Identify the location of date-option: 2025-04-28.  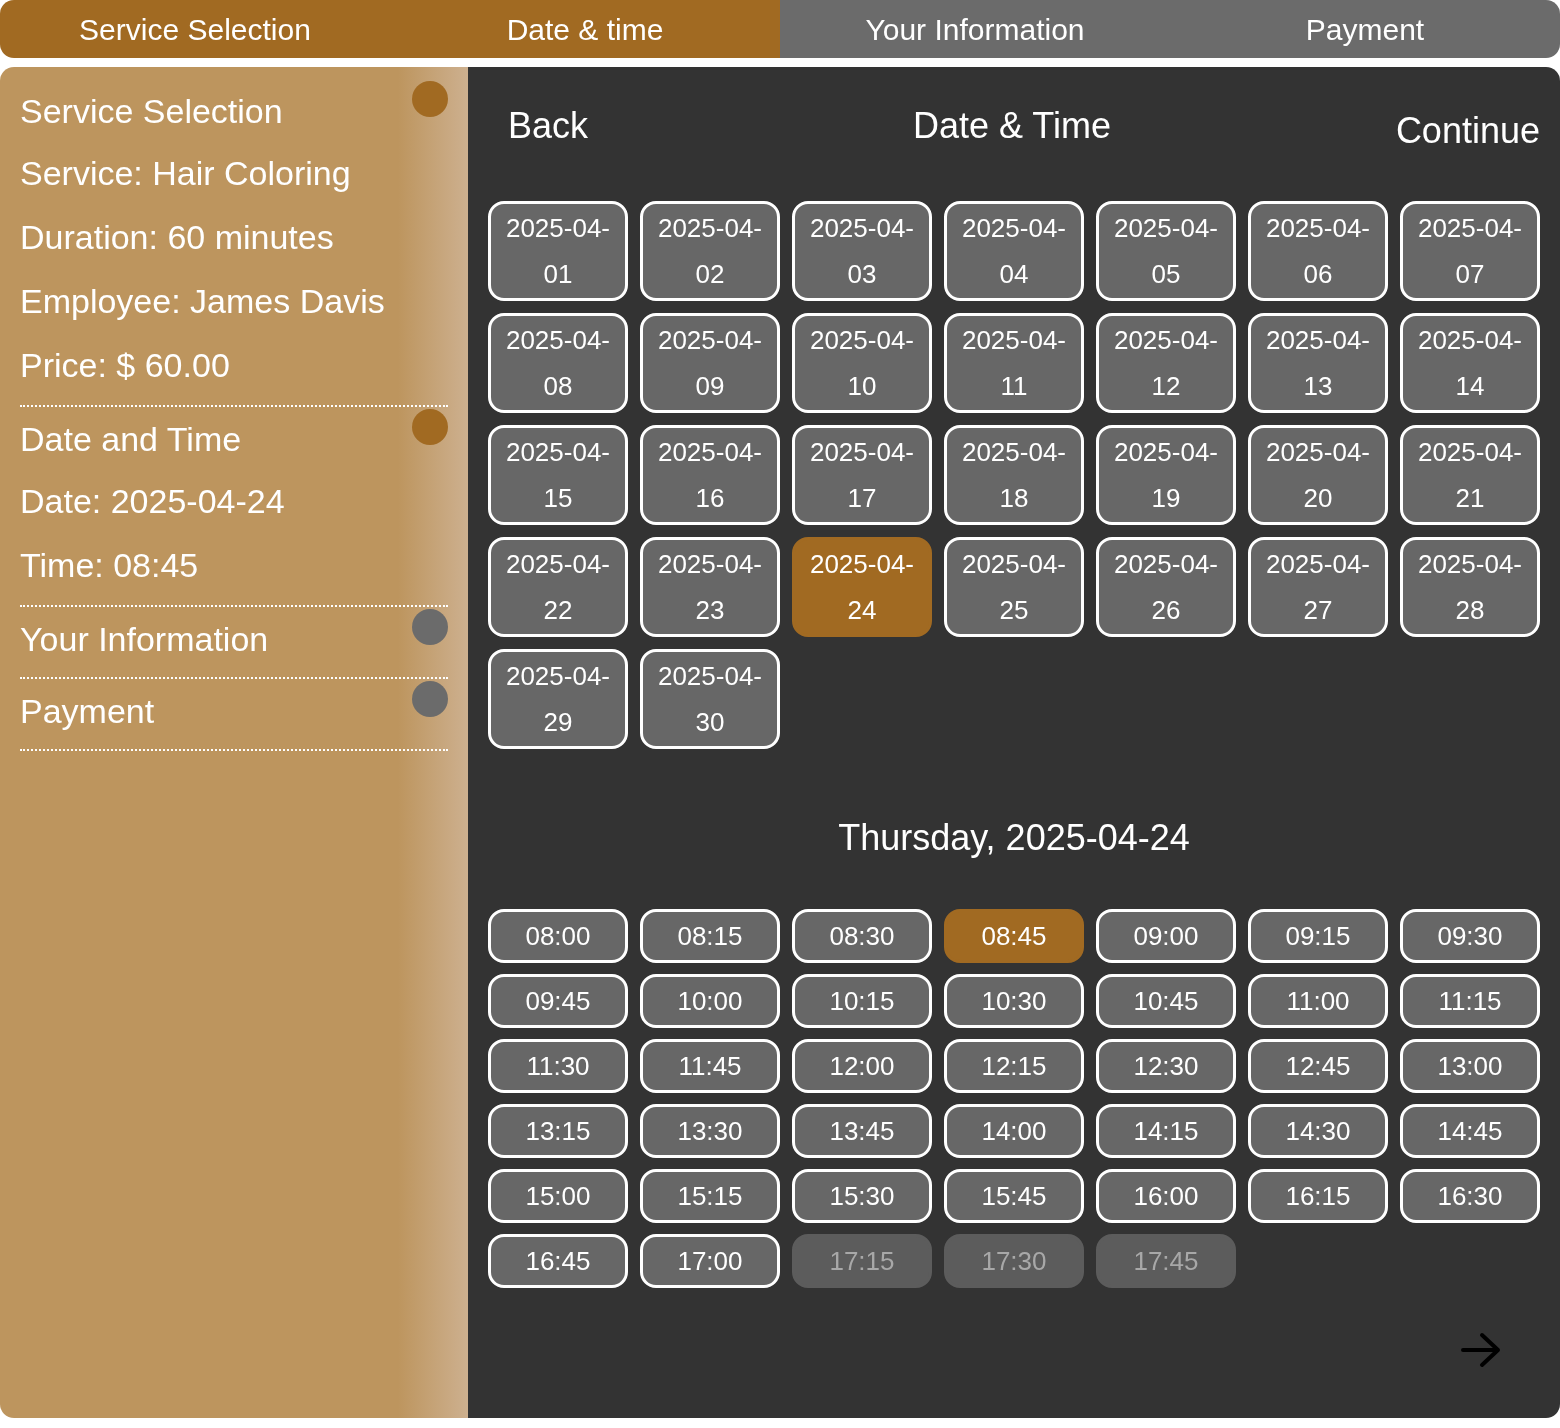
(1470, 587).